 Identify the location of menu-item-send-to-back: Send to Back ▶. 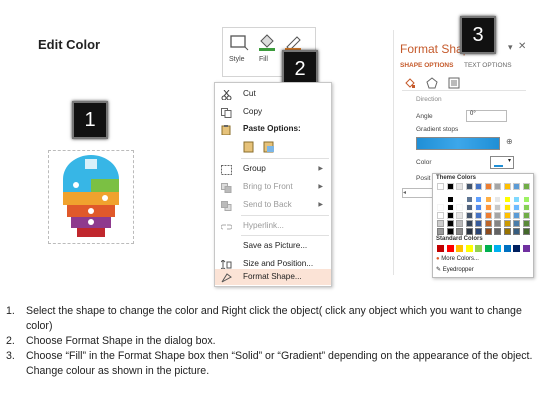
(273, 205).